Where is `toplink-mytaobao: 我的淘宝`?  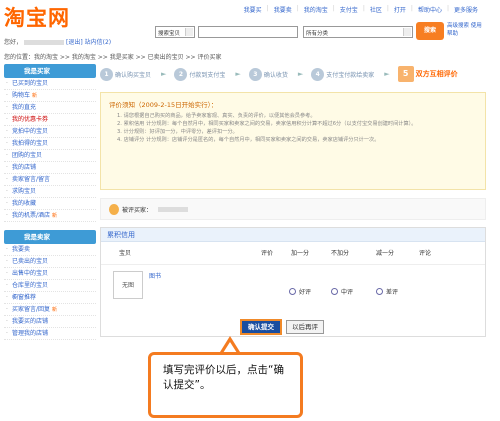 toplink-mytaobao: 我的淘宝 is located at coordinates (316, 9).